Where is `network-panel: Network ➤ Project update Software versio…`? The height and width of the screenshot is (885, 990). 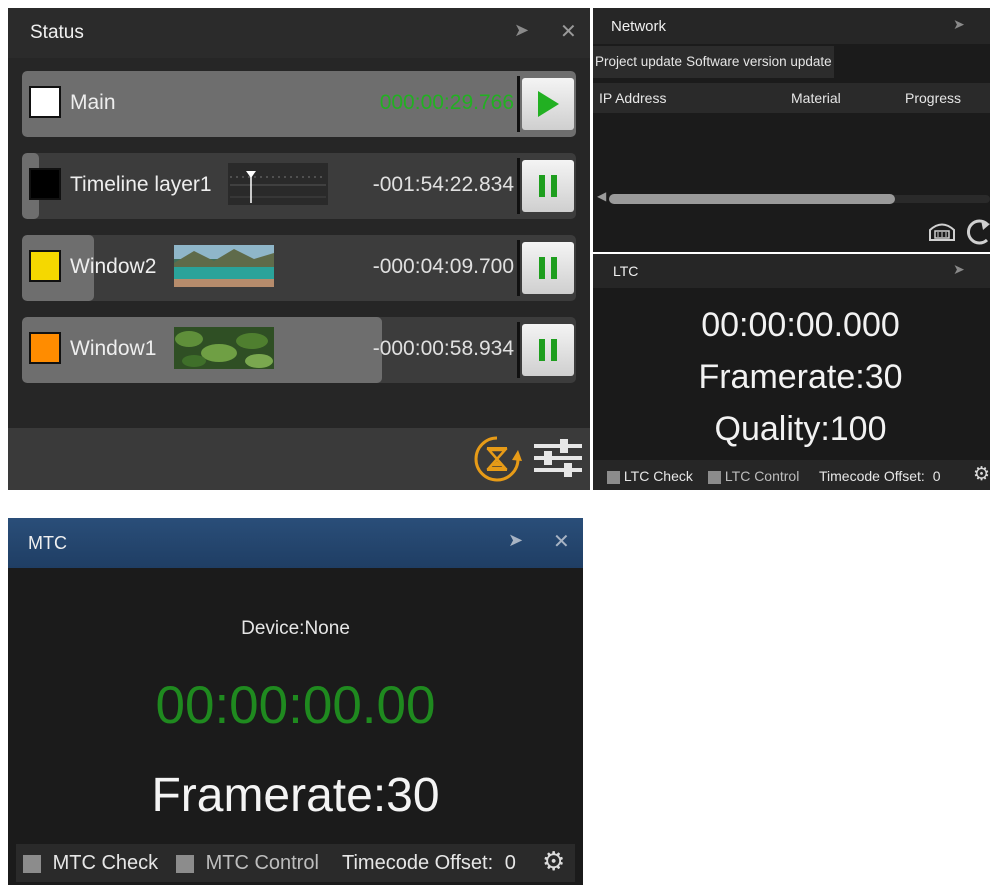
network-panel: Network ➤ Project update Software versio… is located at coordinates (791, 130).